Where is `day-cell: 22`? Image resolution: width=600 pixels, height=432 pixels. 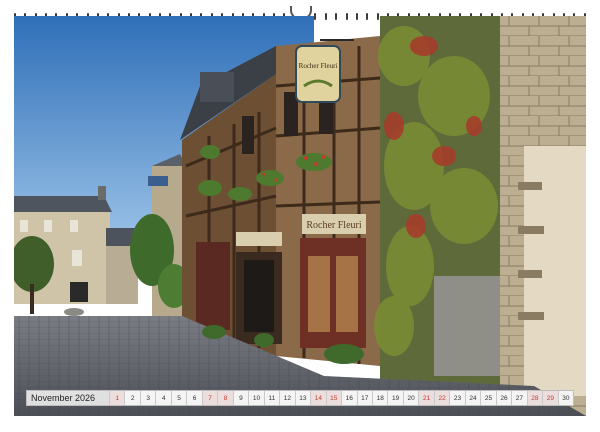
day-cell: 22 is located at coordinates (441, 398).